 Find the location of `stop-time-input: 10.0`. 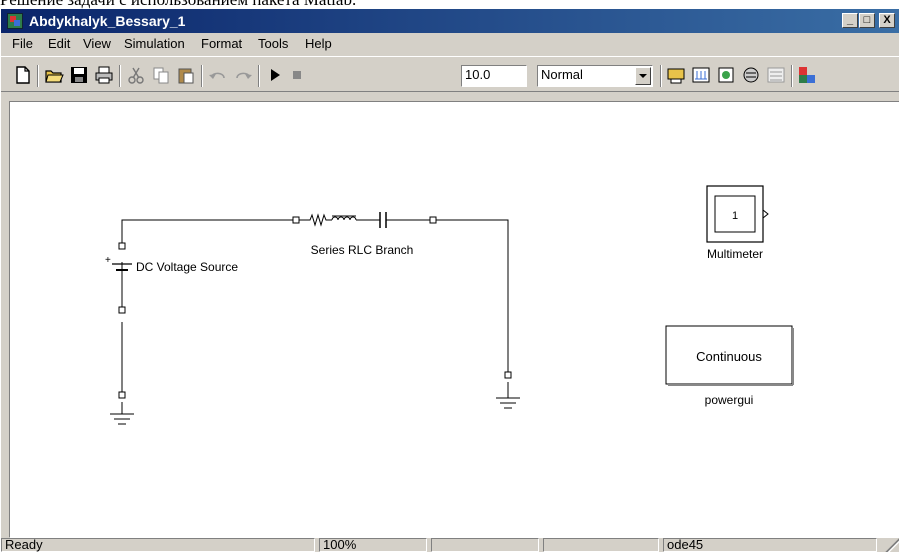

stop-time-input: 10.0 is located at coordinates (494, 76).